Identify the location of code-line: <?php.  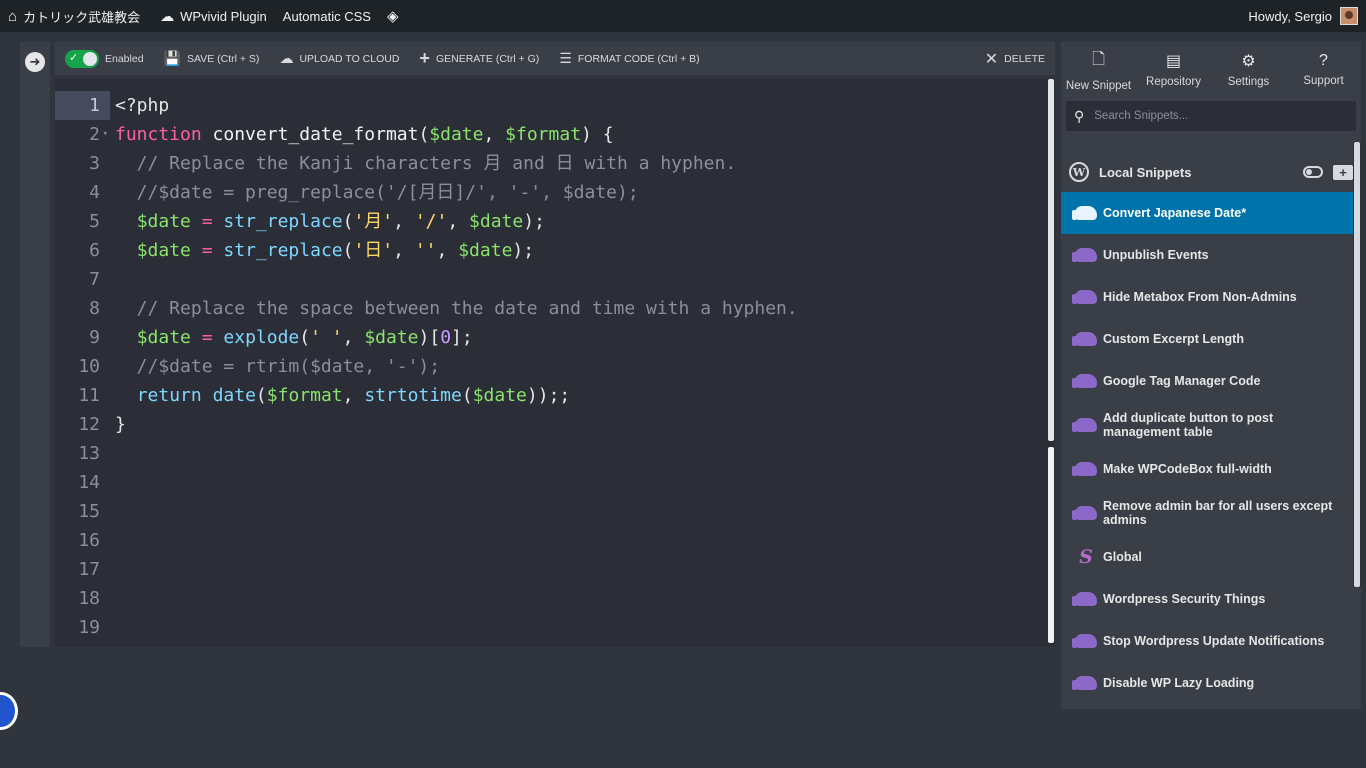
(580, 105).